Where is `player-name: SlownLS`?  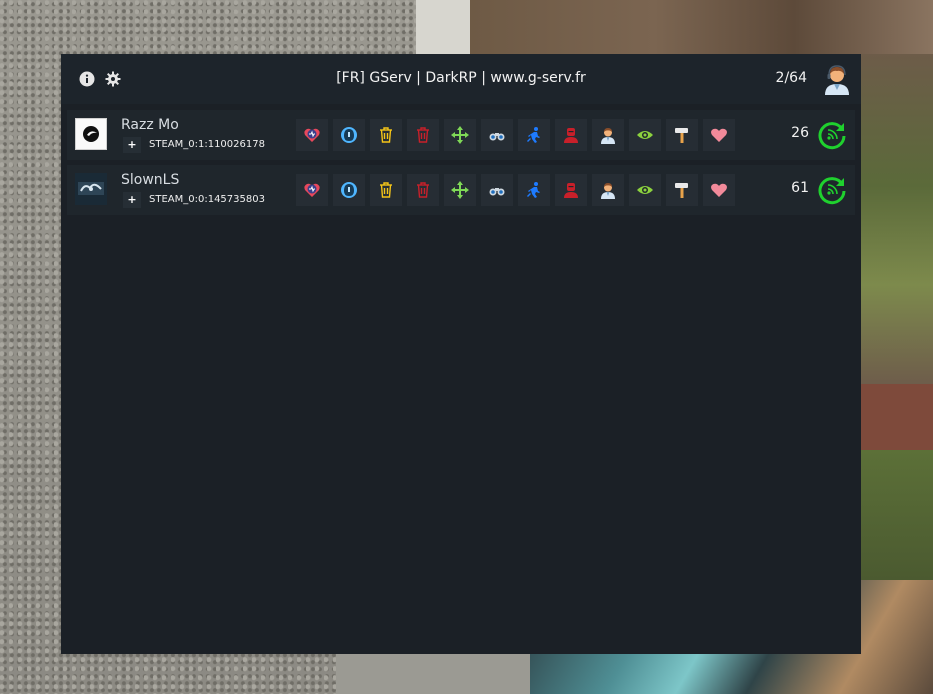 player-name: SlownLS is located at coordinates (150, 180).